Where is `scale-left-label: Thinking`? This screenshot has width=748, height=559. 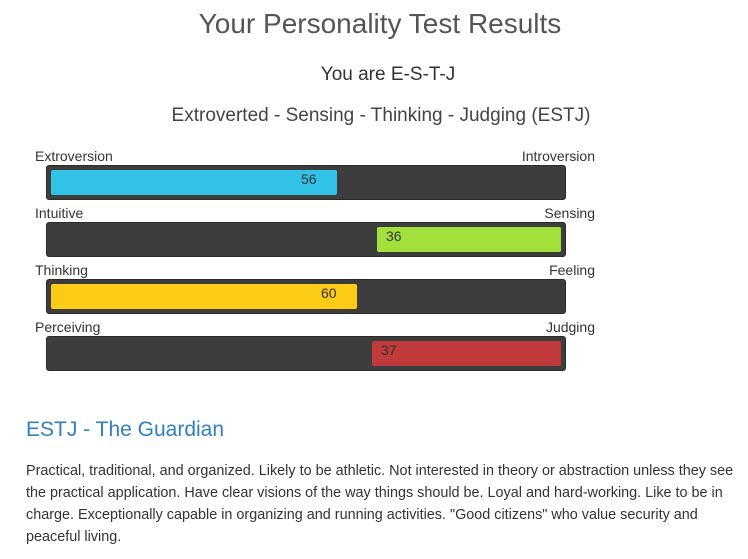 scale-left-label: Thinking is located at coordinates (61, 270).